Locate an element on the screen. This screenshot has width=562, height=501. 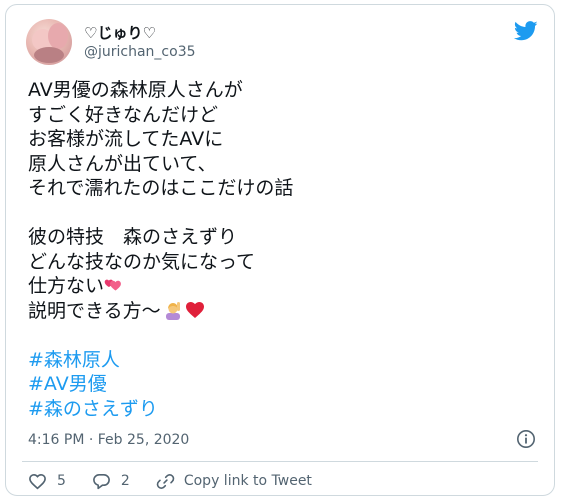
avatar is located at coordinates (49, 42).